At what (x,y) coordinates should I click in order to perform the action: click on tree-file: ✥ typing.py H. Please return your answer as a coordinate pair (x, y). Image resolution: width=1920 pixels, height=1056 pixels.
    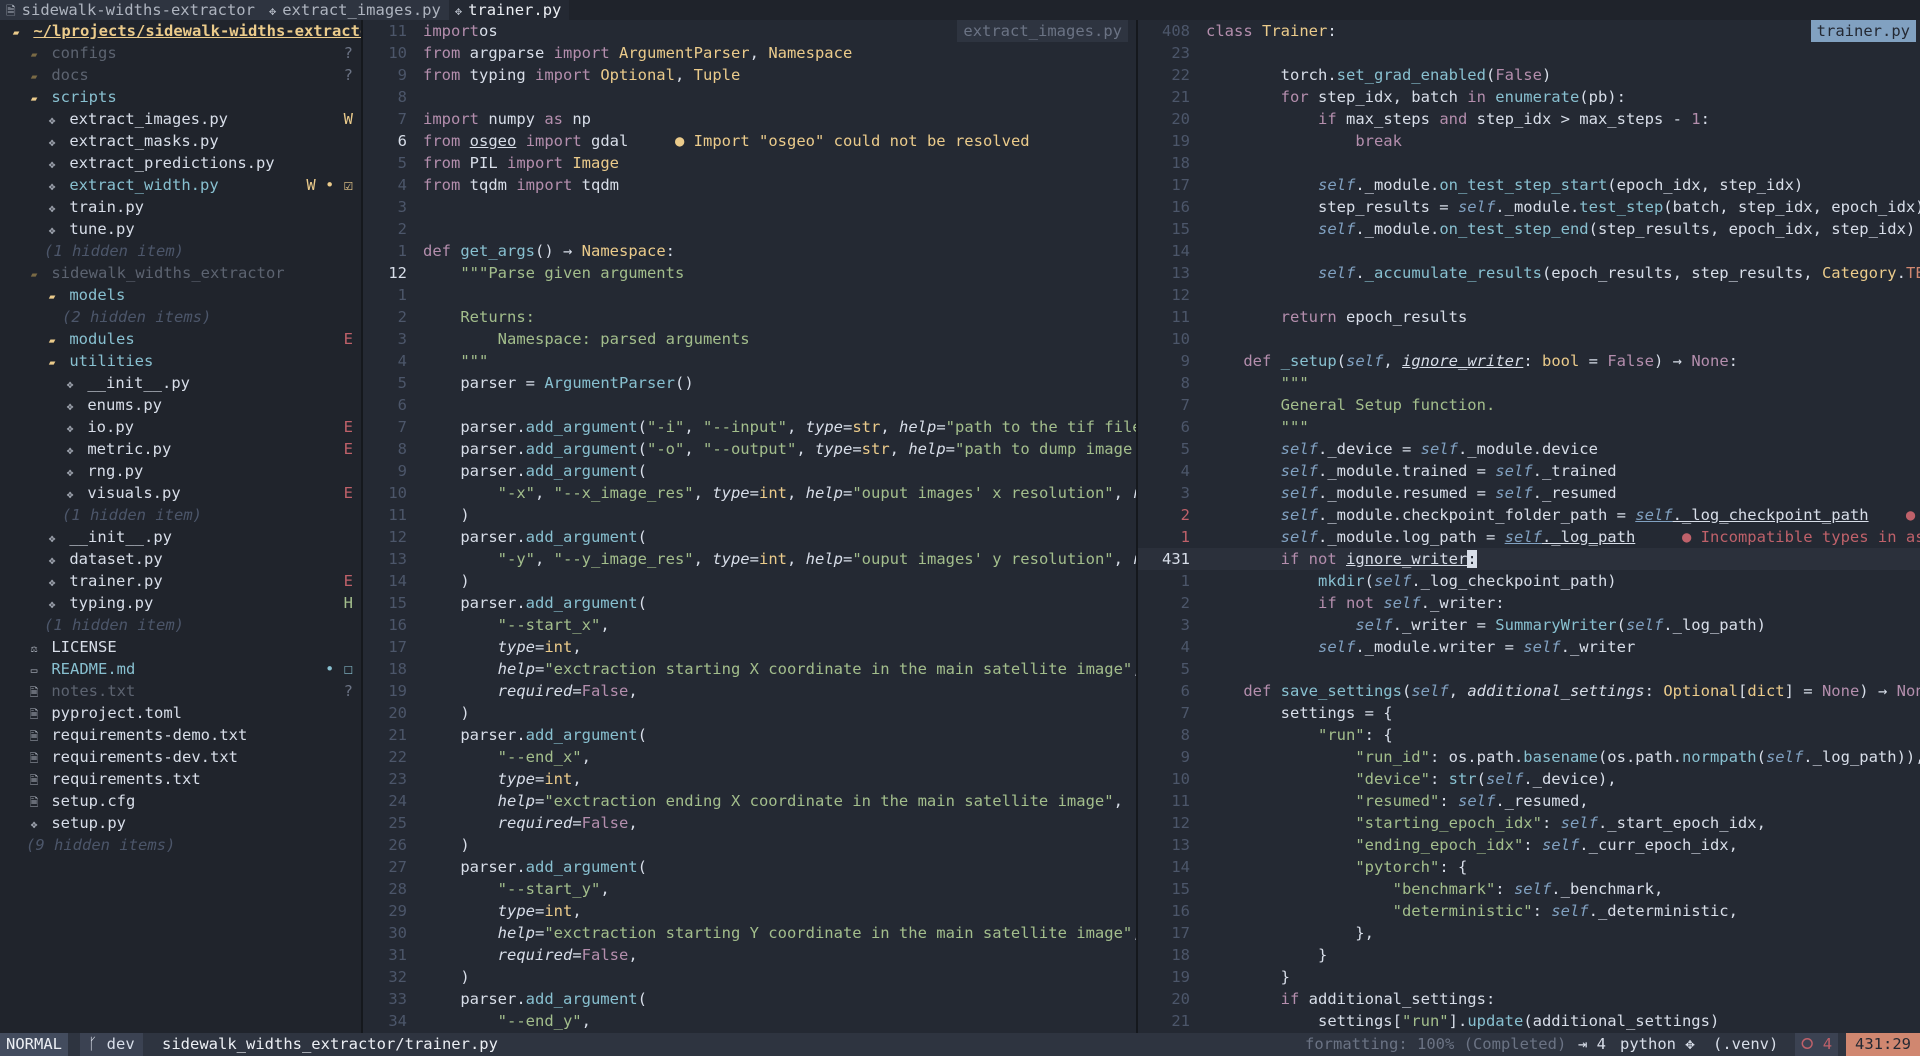
    Looking at the image, I should click on (180, 603).